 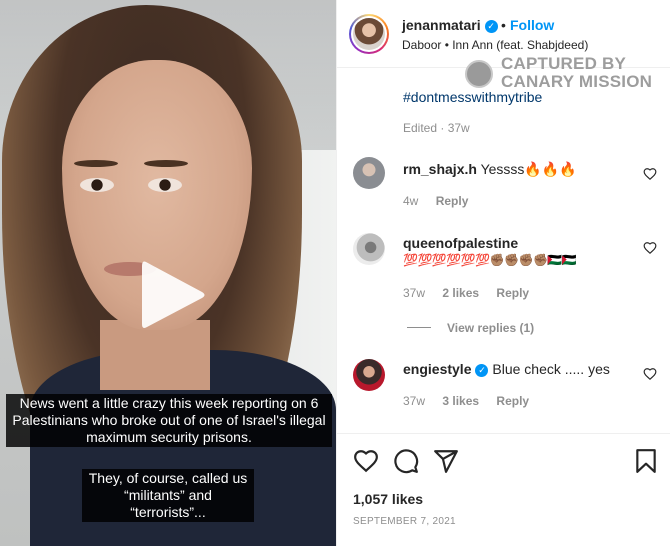 I want to click on heart-icon, so click(x=366, y=461).